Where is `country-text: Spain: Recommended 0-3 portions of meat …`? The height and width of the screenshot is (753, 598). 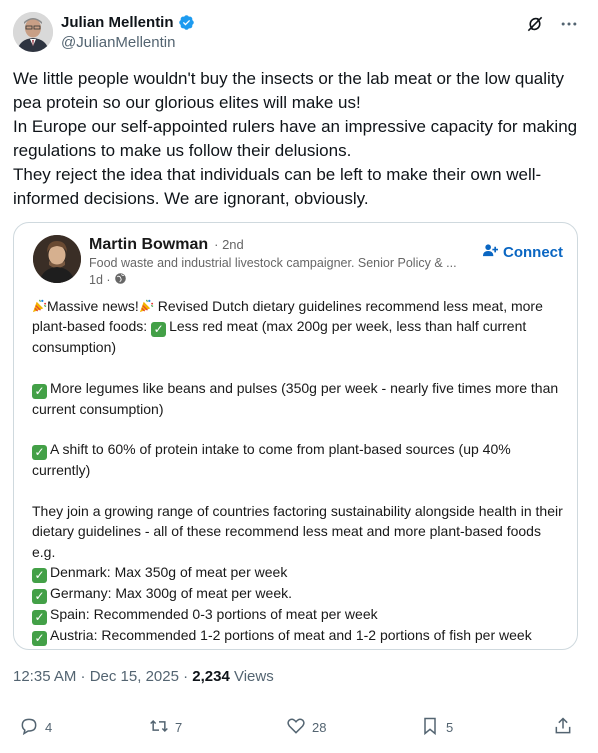 country-text: Spain: Recommended 0-3 portions of meat … is located at coordinates (214, 613).